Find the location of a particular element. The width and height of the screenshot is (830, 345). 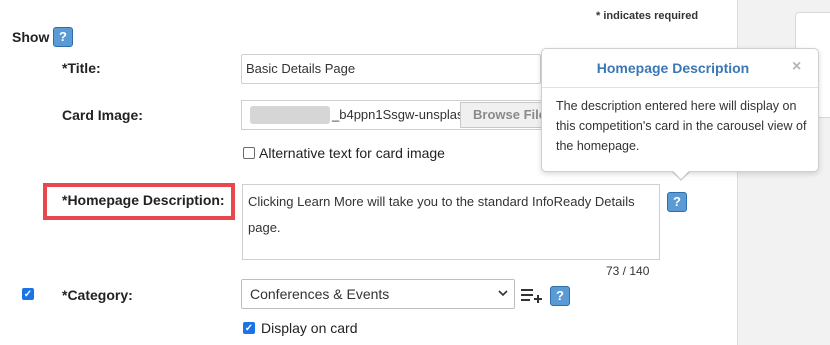

close-icon: × is located at coordinates (796, 67).